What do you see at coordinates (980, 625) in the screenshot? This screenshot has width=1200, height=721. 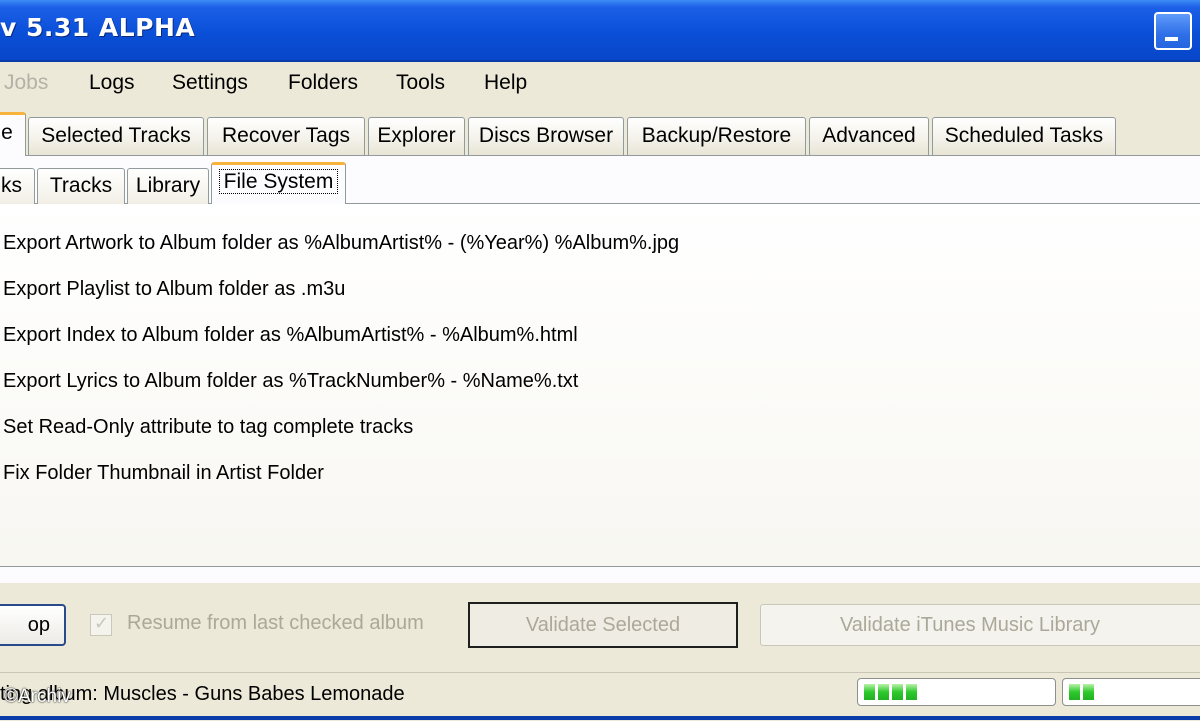 I see `validate-itunes-library-button: Validate iTunes Music Library` at bounding box center [980, 625].